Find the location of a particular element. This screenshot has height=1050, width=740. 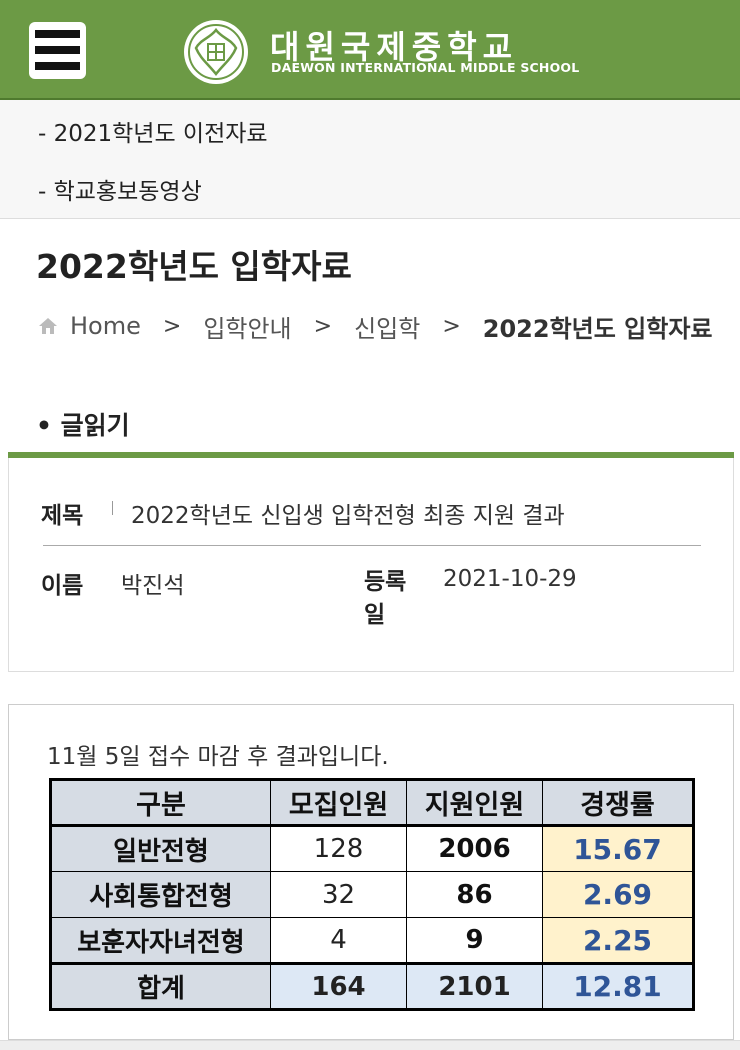

row-quota: 32 is located at coordinates (338, 894).